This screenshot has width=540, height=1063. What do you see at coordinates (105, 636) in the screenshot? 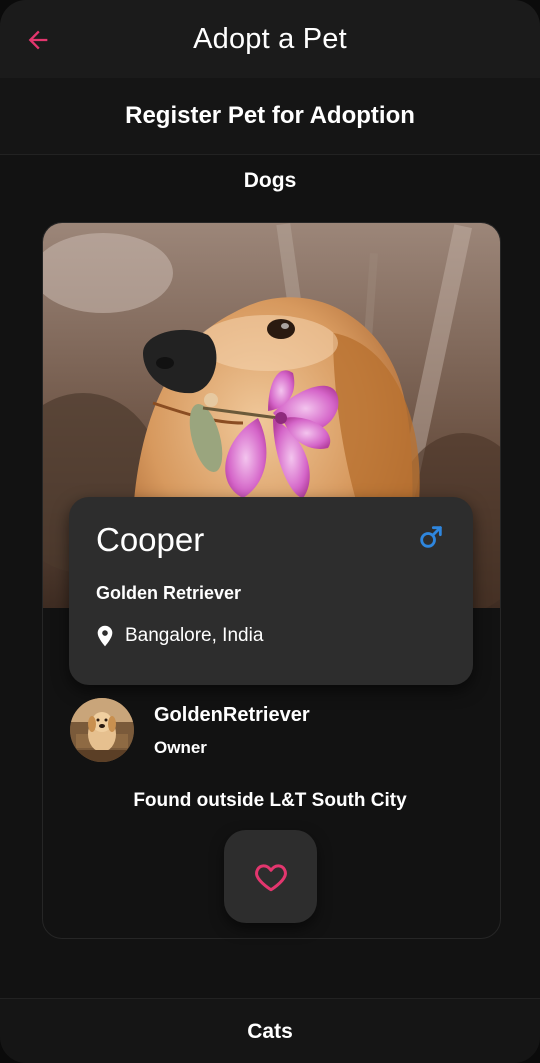
I see `location-pin-icon` at bounding box center [105, 636].